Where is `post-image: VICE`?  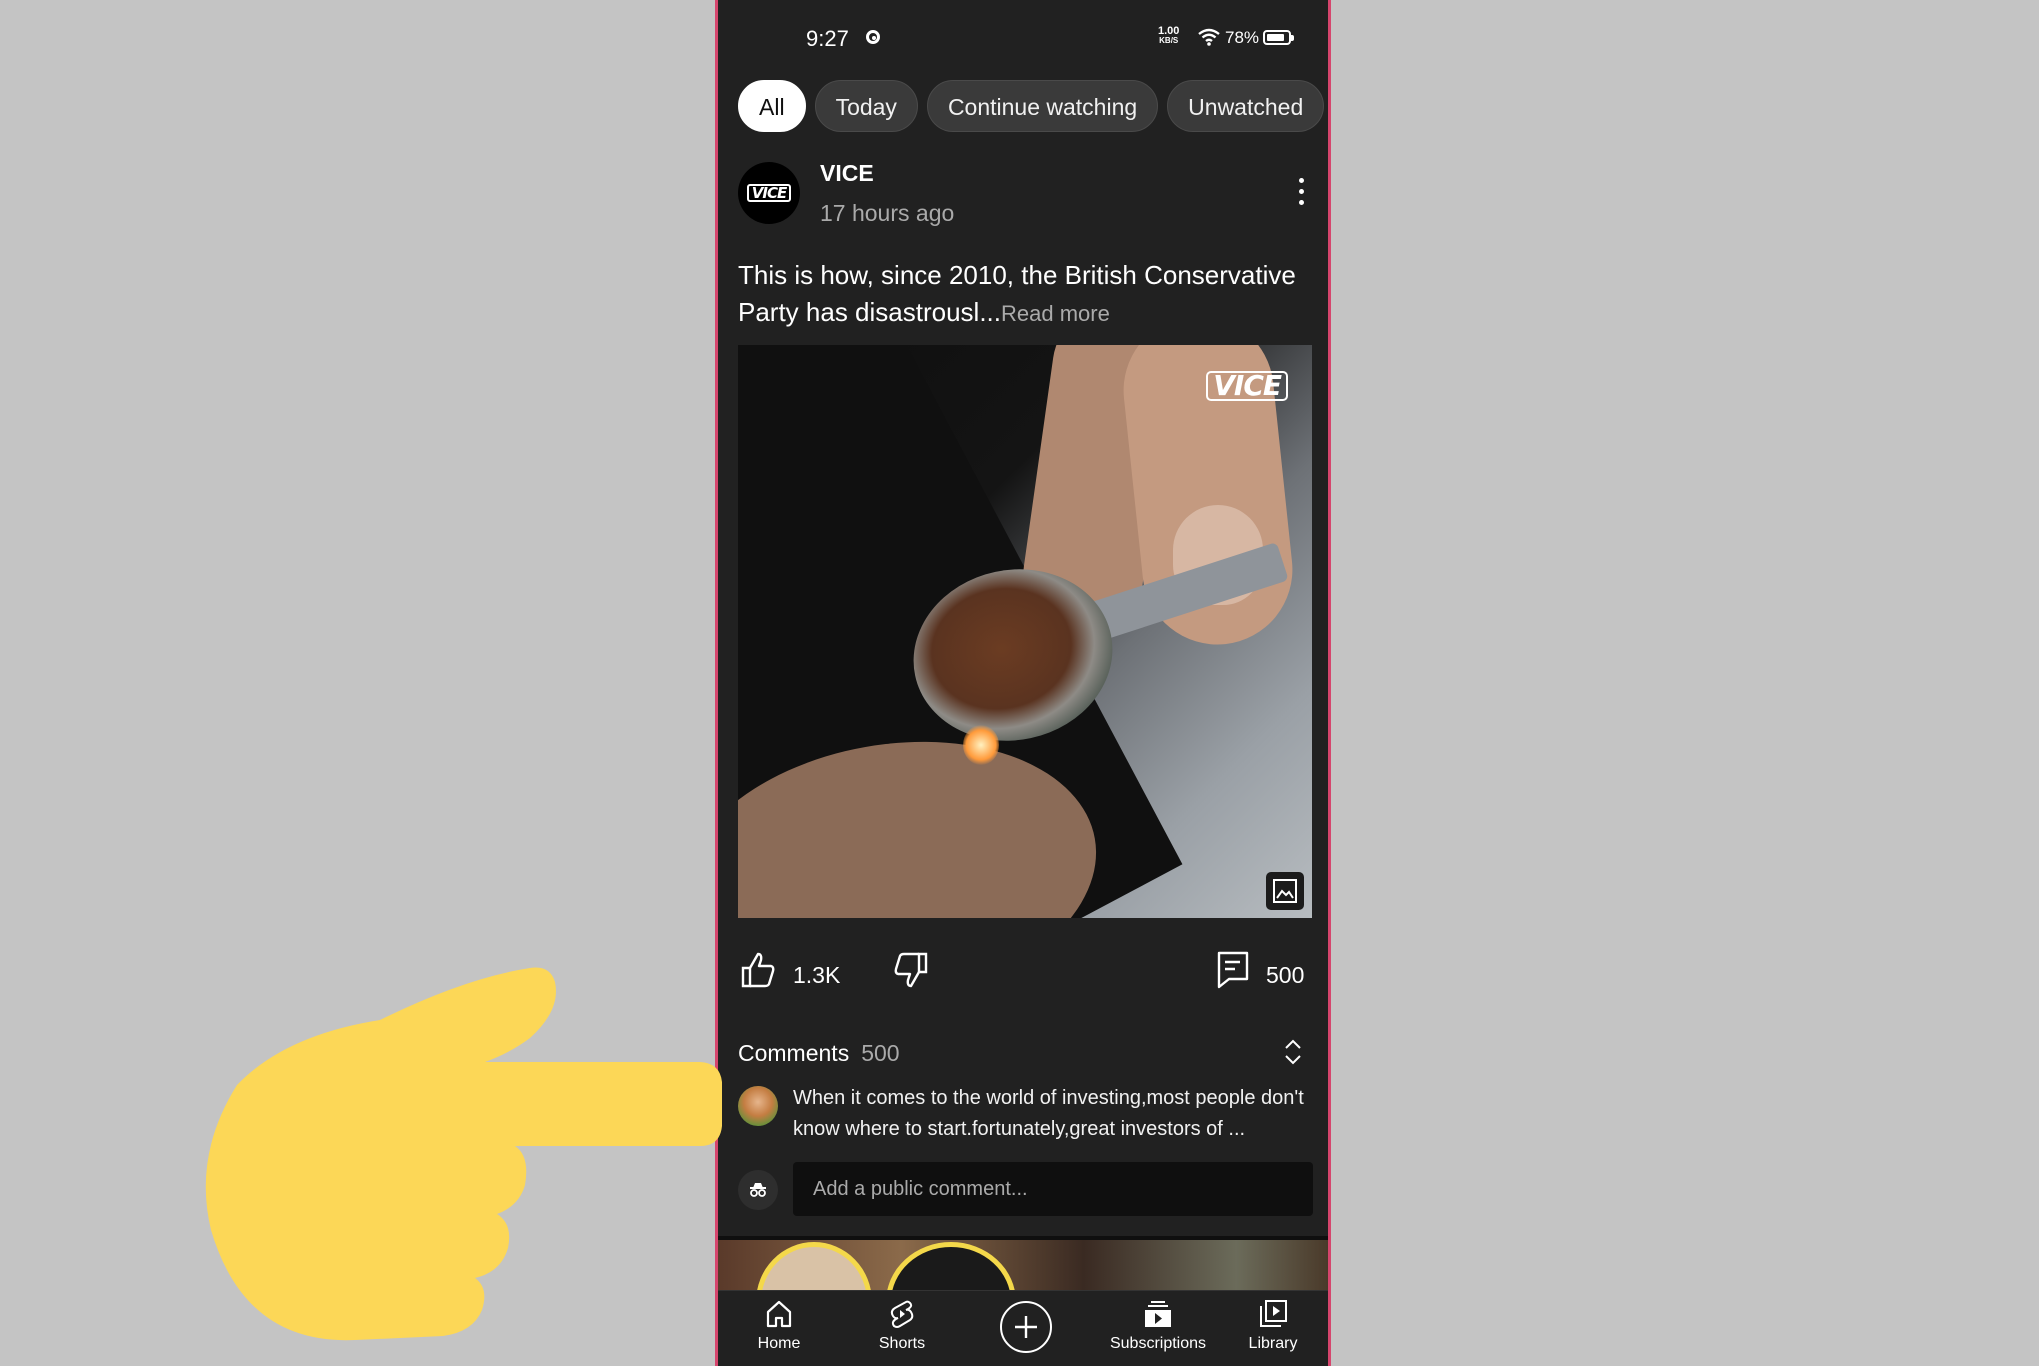 post-image: VICE is located at coordinates (1025, 631).